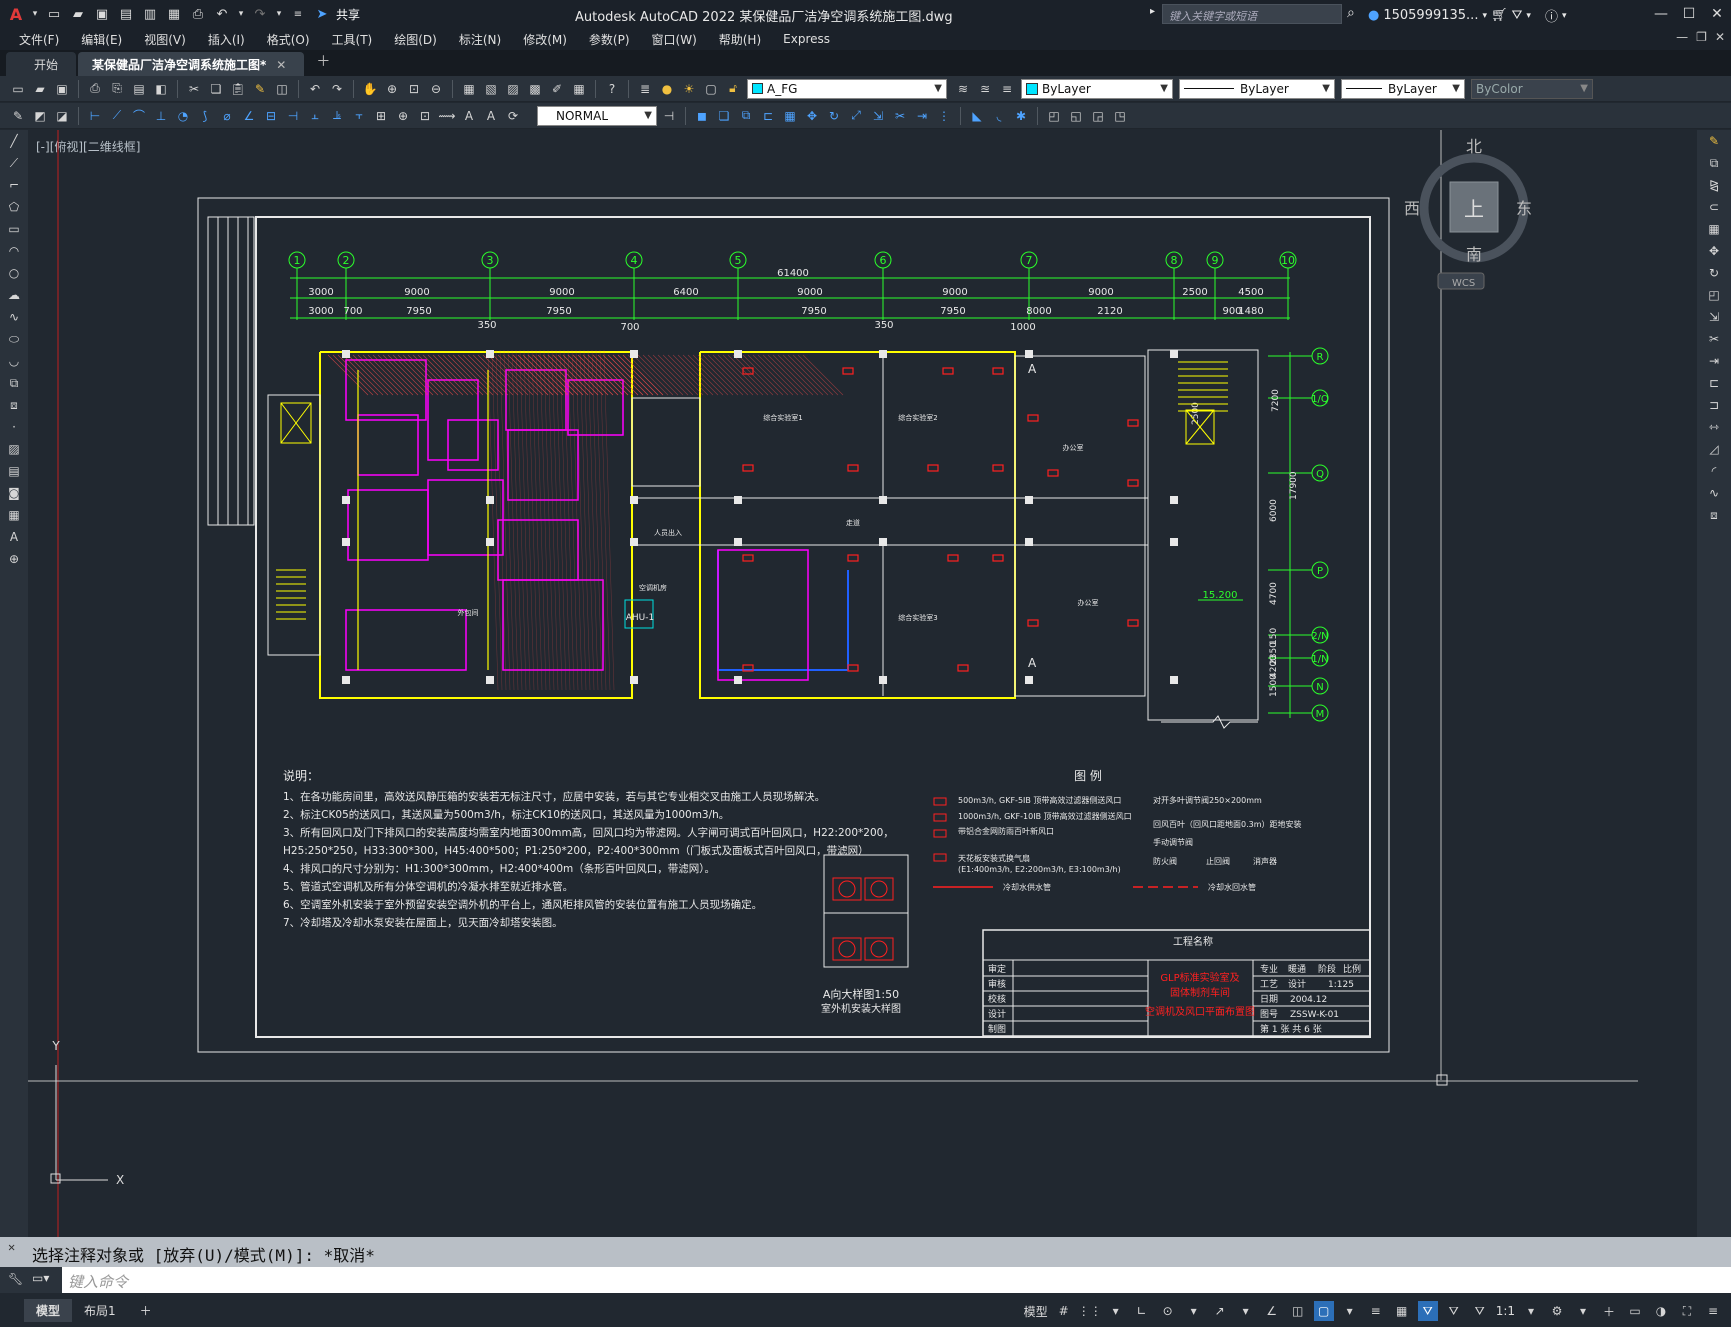 The width and height of the screenshot is (1731, 1327). I want to click on help-icon: ⓘ, so click(1551, 15).